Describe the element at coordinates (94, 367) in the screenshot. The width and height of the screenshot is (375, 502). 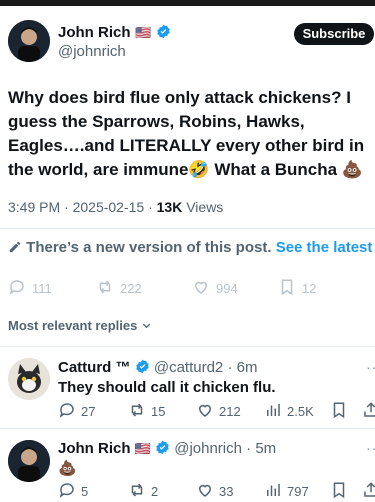
I see `reply-author-name: Catturd ™` at that location.